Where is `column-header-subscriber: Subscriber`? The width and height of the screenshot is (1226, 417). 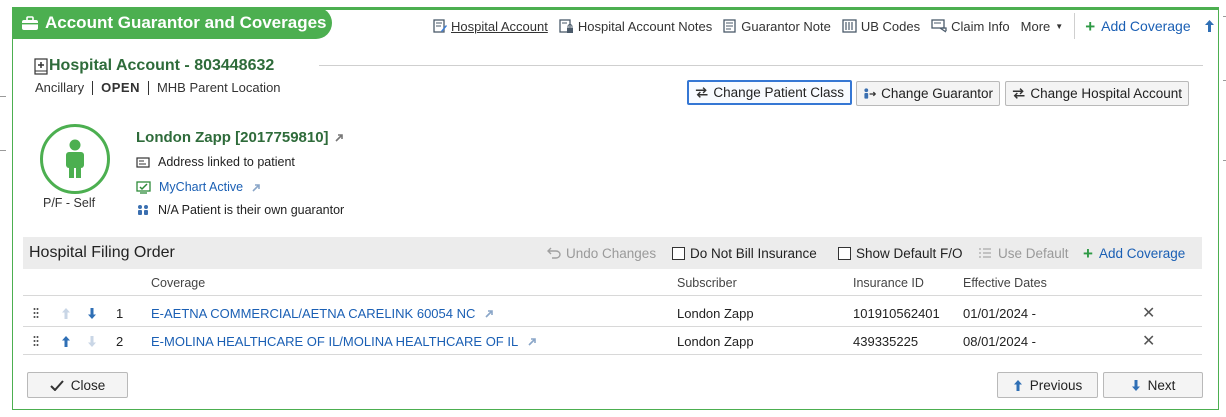 column-header-subscriber: Subscriber is located at coordinates (707, 283).